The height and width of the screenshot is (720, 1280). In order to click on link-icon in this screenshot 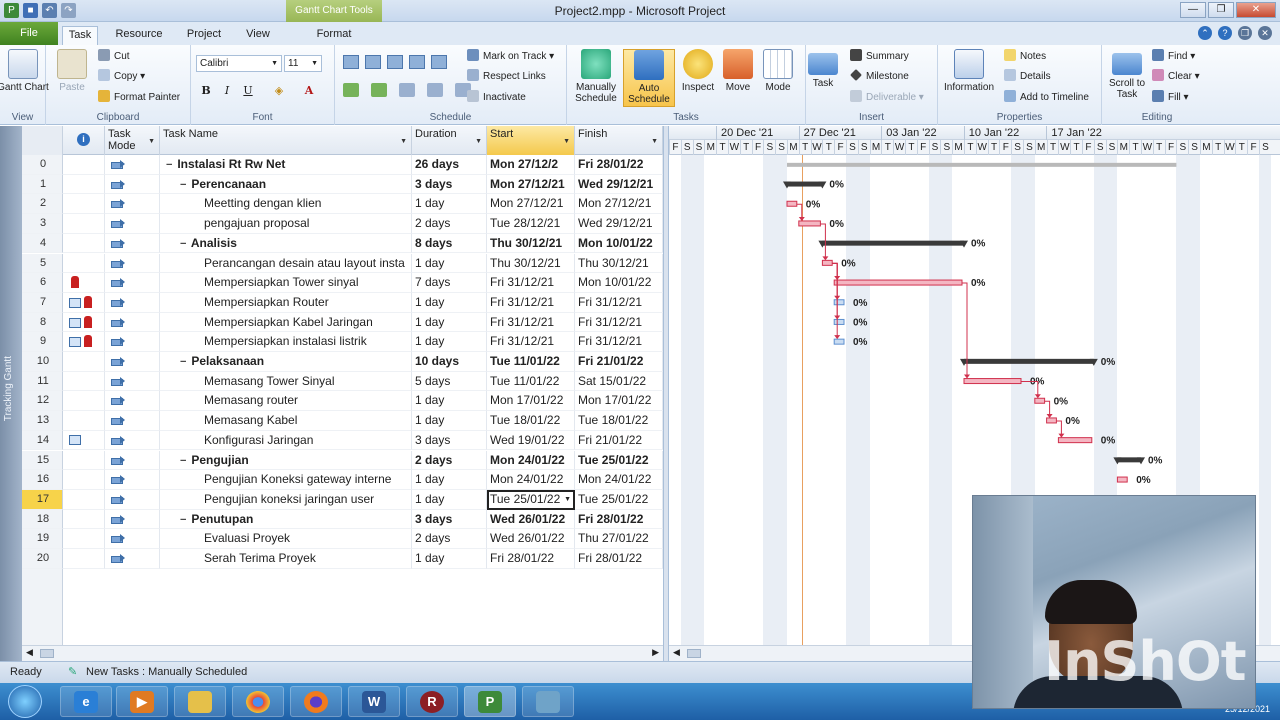, I will do `click(435, 90)`.